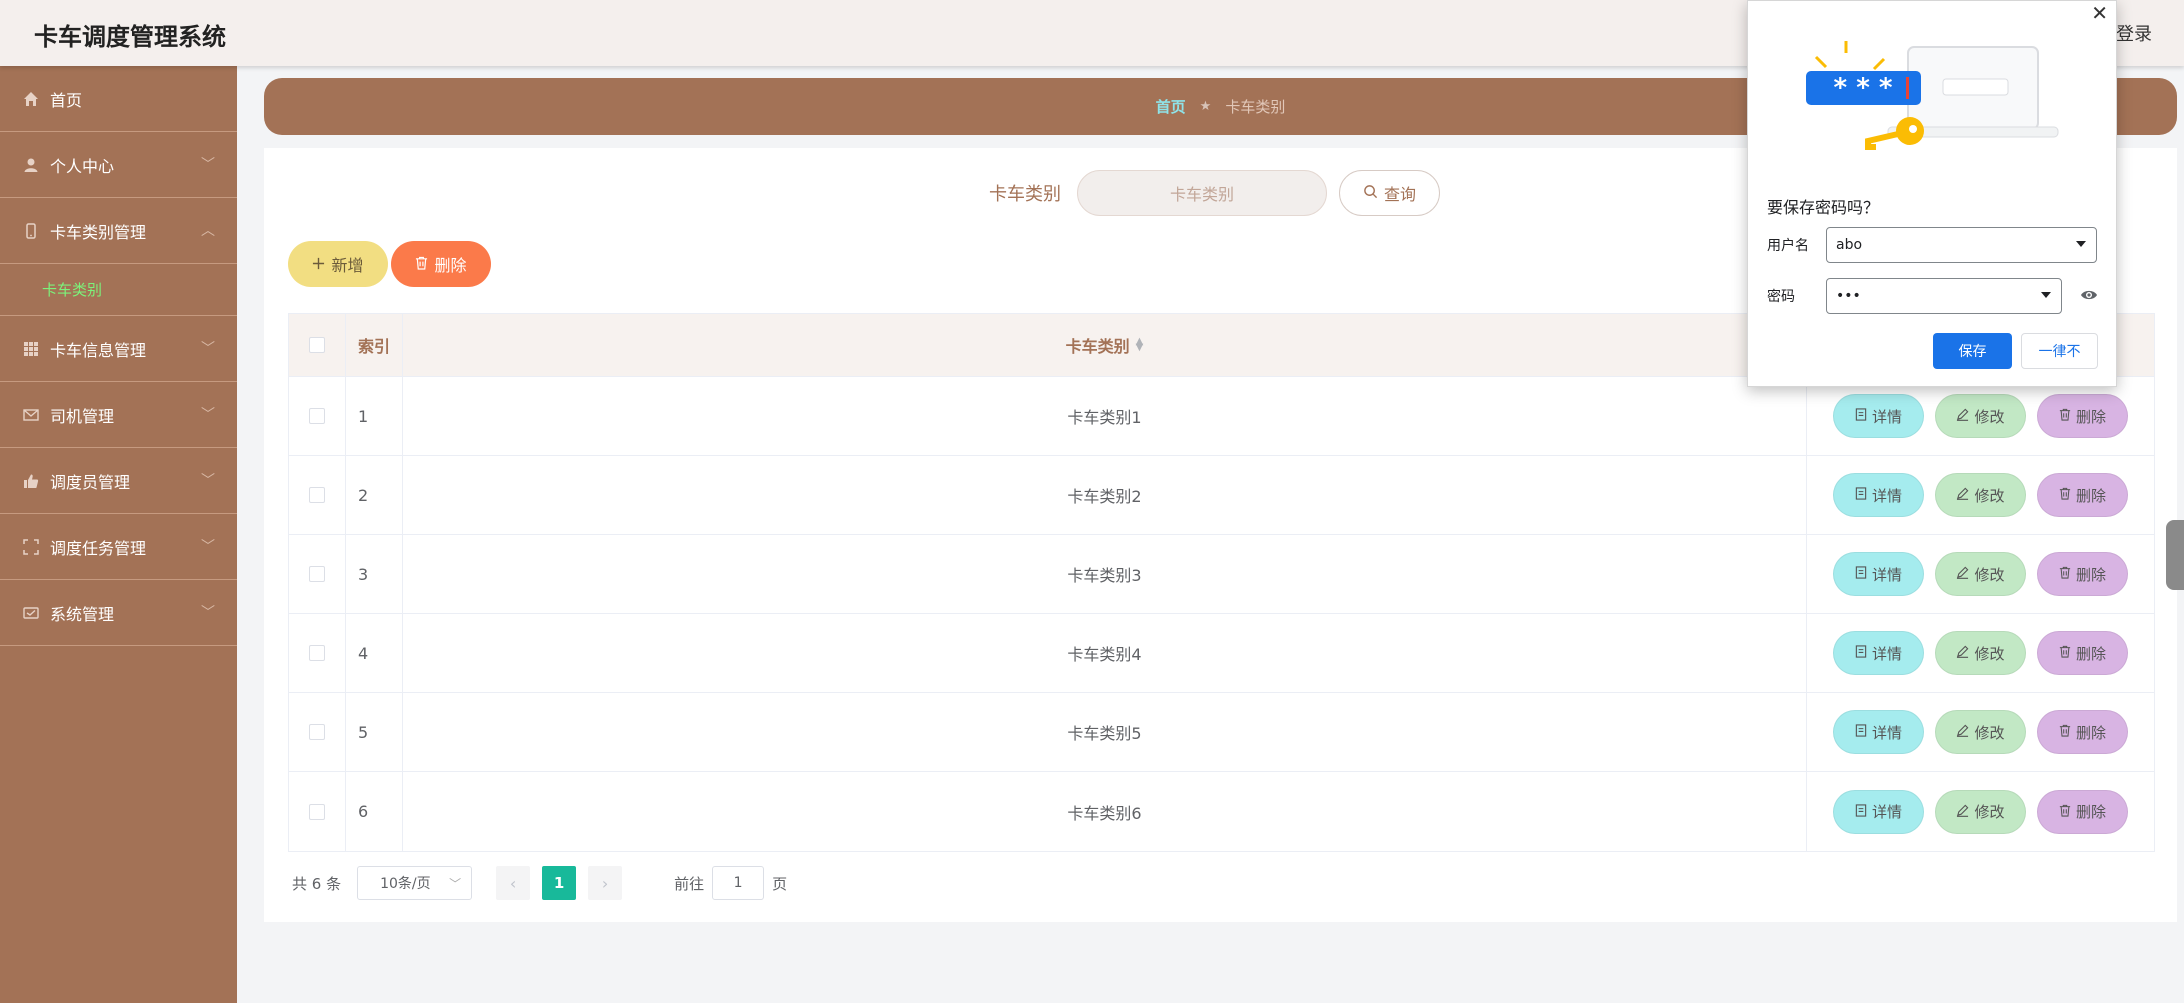  Describe the element at coordinates (118, 613) in the screenshot. I see `sidebar-item-system: 系统管理 ﹀` at that location.